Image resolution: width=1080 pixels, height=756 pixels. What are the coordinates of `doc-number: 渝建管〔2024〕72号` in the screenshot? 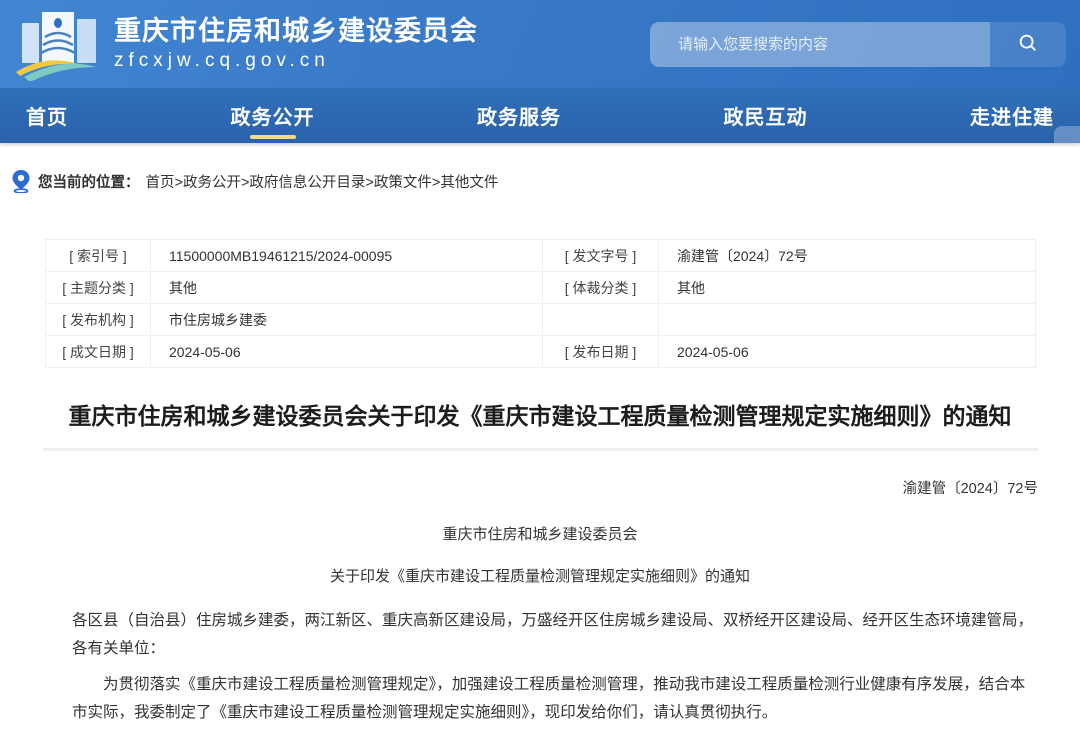 It's located at (970, 489).